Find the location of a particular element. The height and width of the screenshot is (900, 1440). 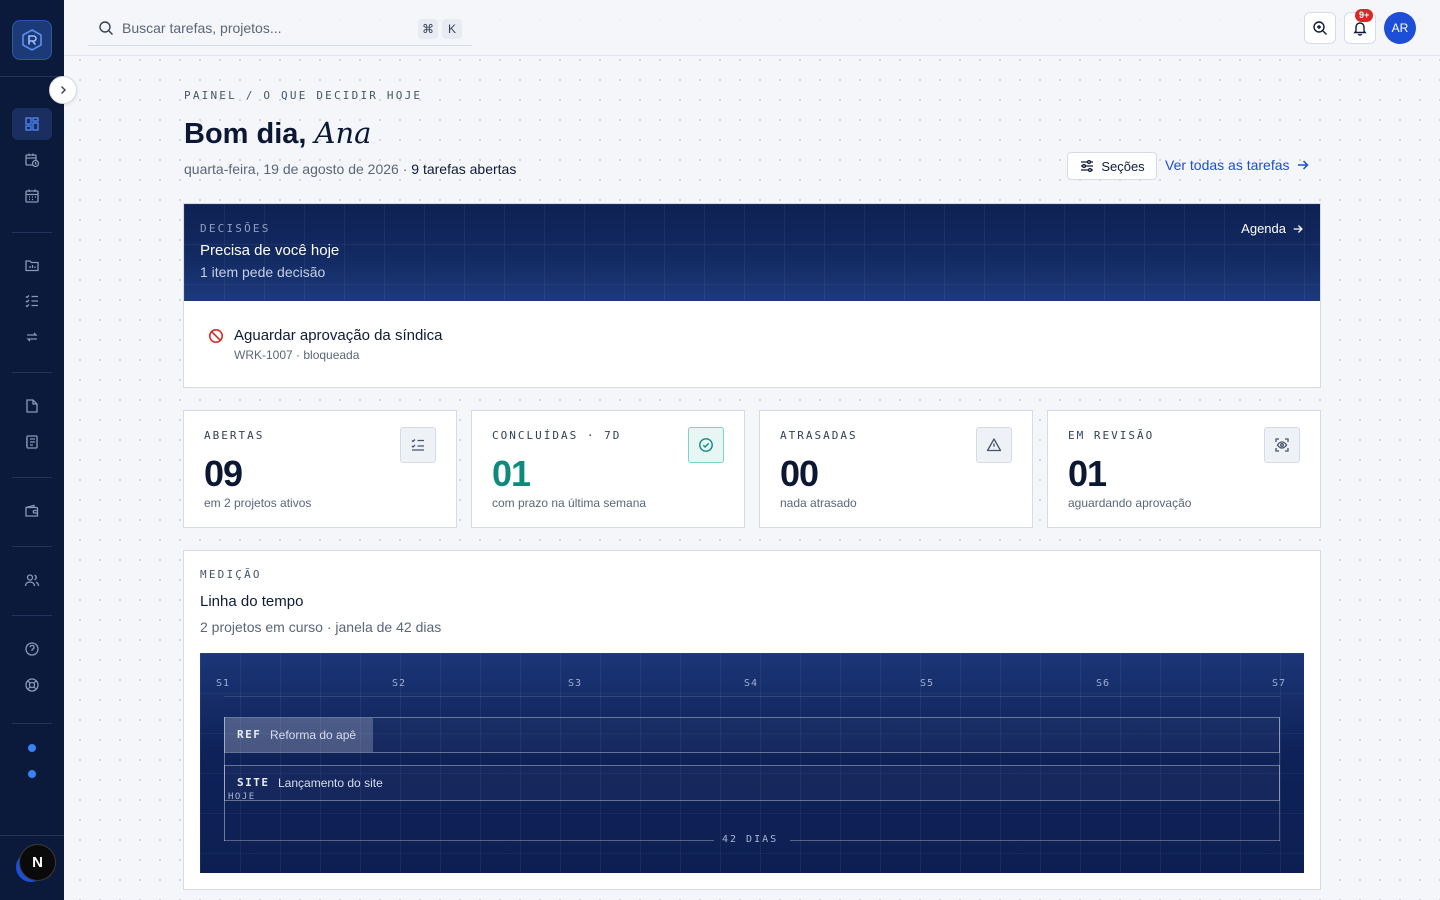

stat-value: 09 is located at coordinates (223, 473).